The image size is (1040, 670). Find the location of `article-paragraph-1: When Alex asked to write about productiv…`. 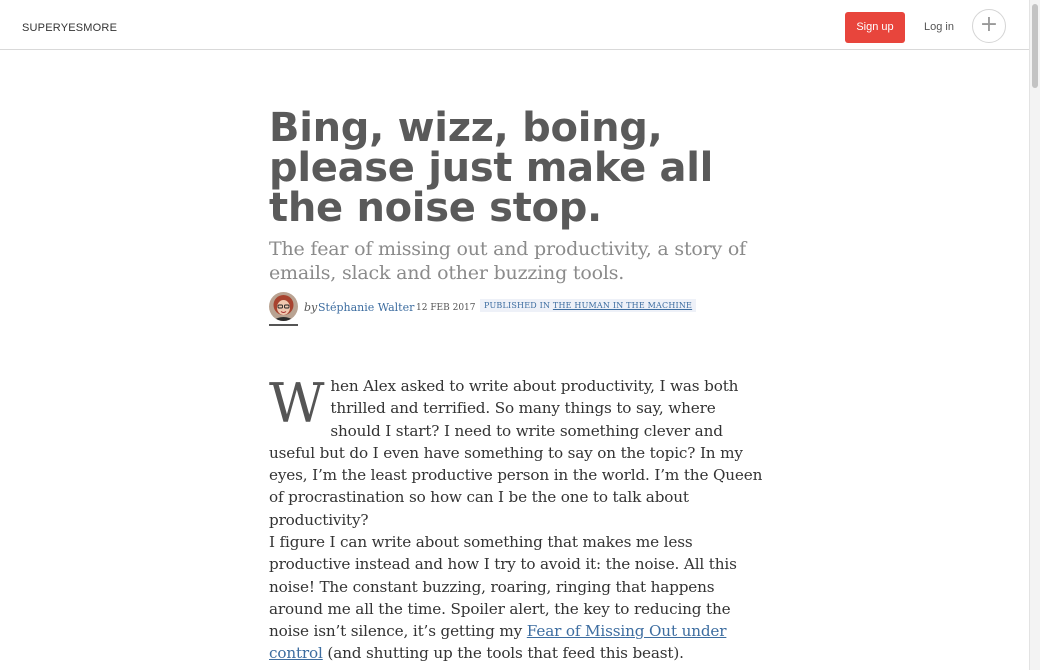

article-paragraph-1: When Alex asked to write about productiv… is located at coordinates (516, 453).